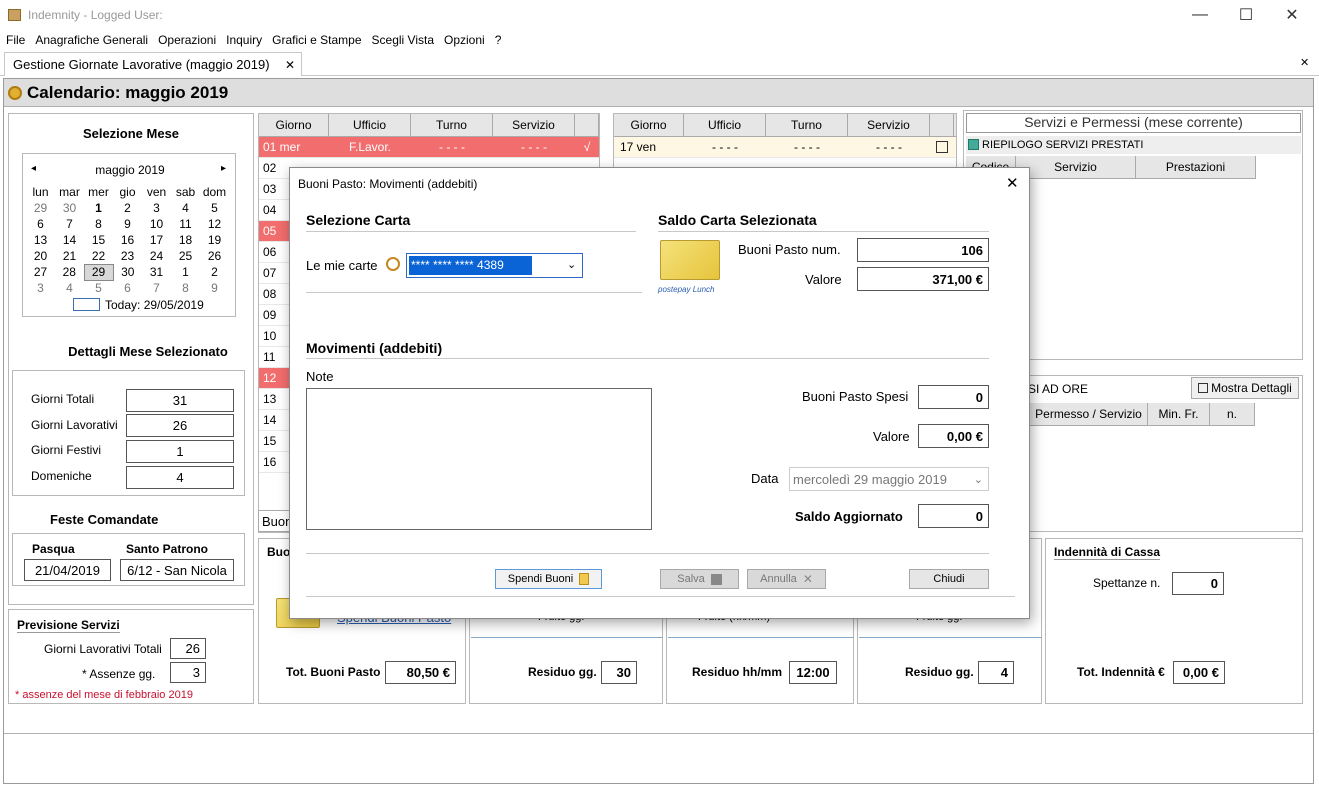  What do you see at coordinates (244, 40) in the screenshot?
I see `menu-inquiry: Inquiry` at bounding box center [244, 40].